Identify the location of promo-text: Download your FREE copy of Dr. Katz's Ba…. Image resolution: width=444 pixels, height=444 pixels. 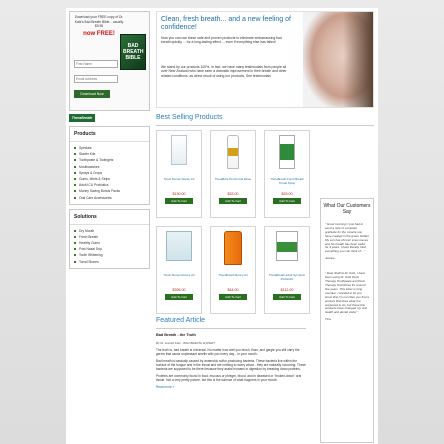
(99, 21).